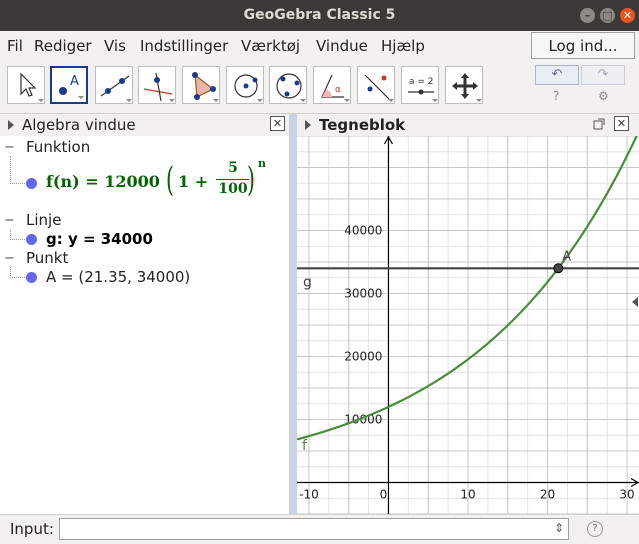 This screenshot has width=639, height=544. What do you see at coordinates (559, 528) in the screenshot?
I see `history-dropdown-icon: ⇕` at bounding box center [559, 528].